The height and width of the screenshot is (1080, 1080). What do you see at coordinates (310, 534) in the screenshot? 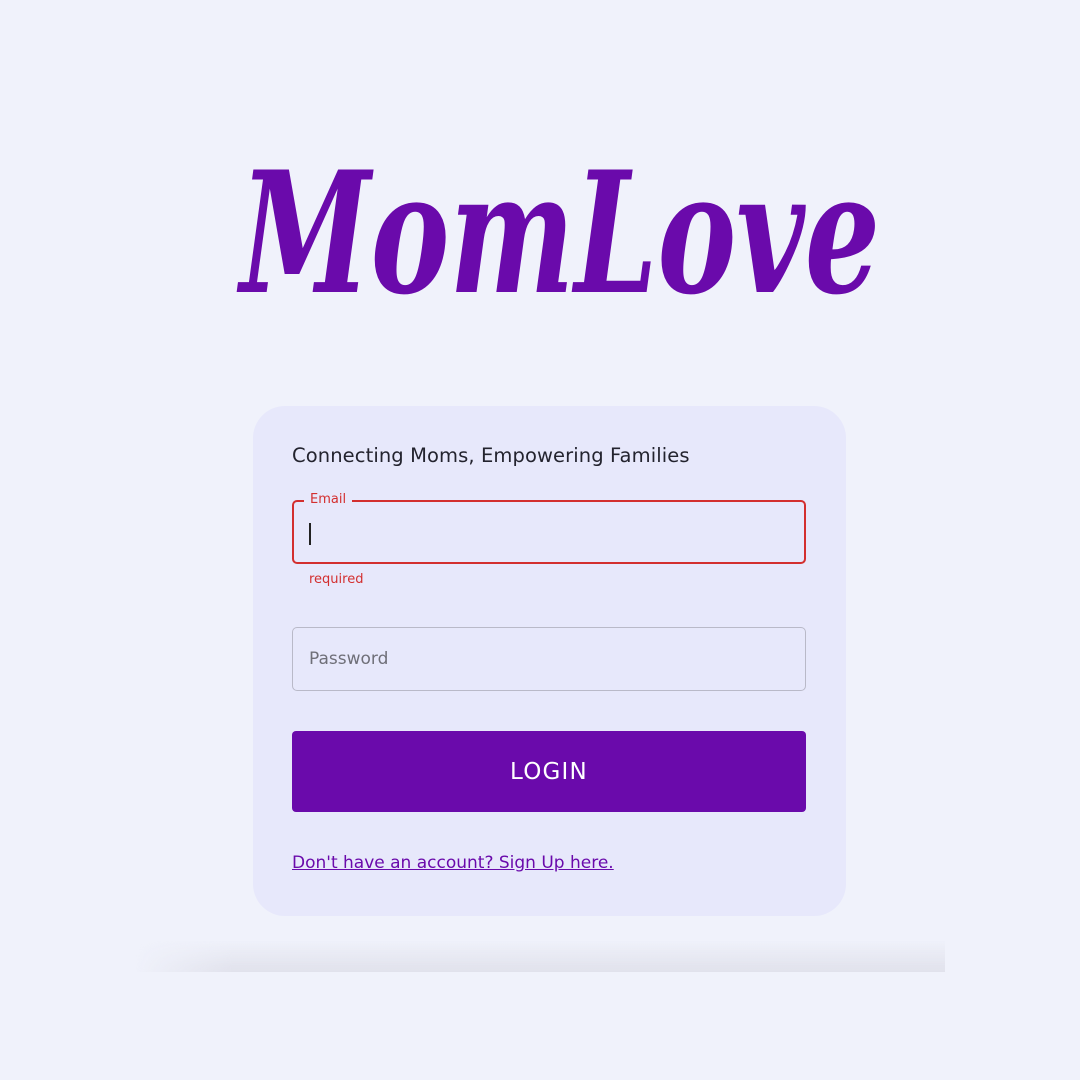
I see `text-caret` at bounding box center [310, 534].